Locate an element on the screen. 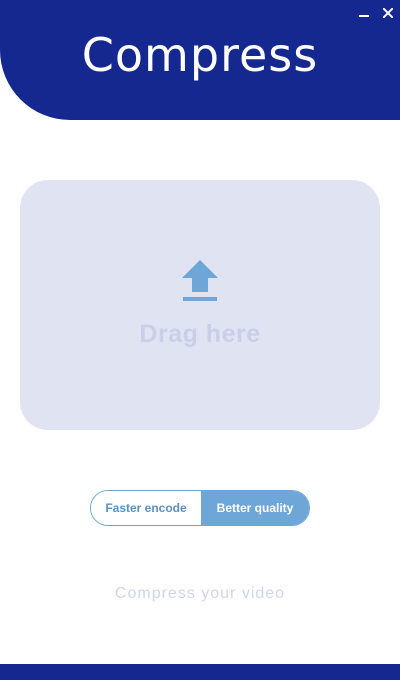 This screenshot has width=400, height=680. minimize-button is located at coordinates (364, 13).